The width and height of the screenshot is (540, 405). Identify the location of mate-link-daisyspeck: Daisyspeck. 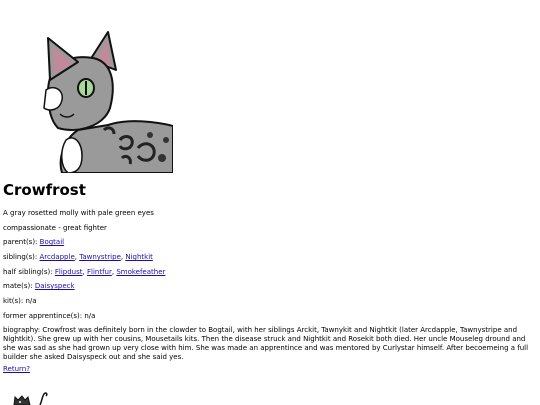
(55, 286).